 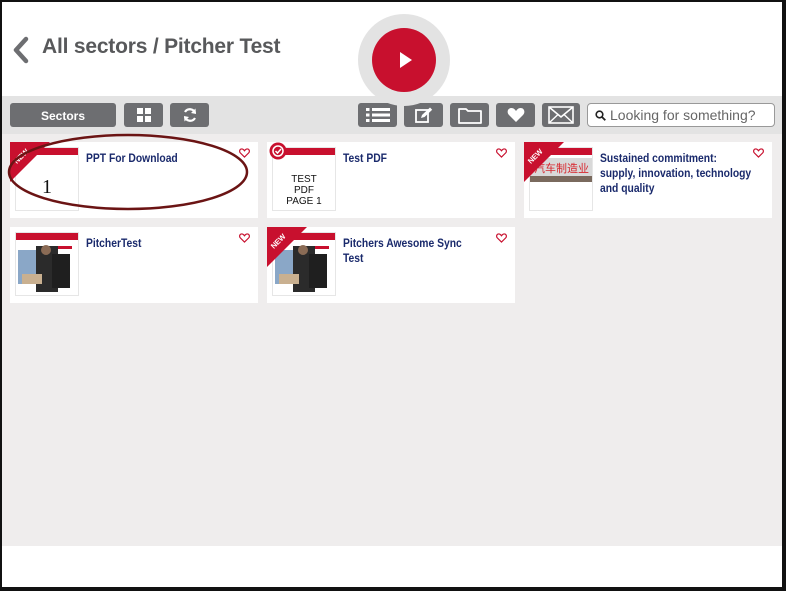 I want to click on edit-icon, so click(x=423, y=115).